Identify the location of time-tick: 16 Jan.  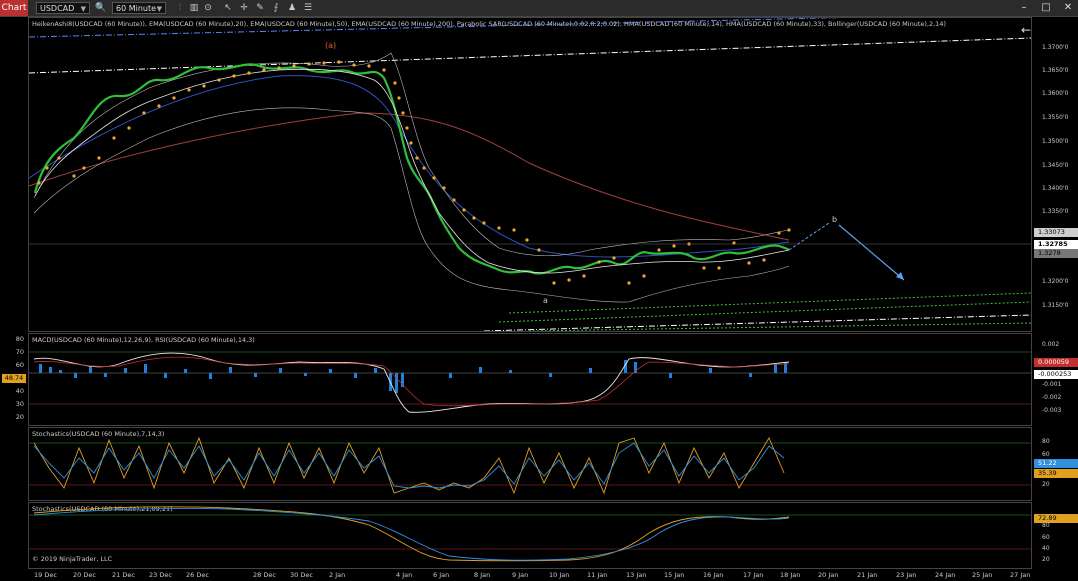
(713, 575).